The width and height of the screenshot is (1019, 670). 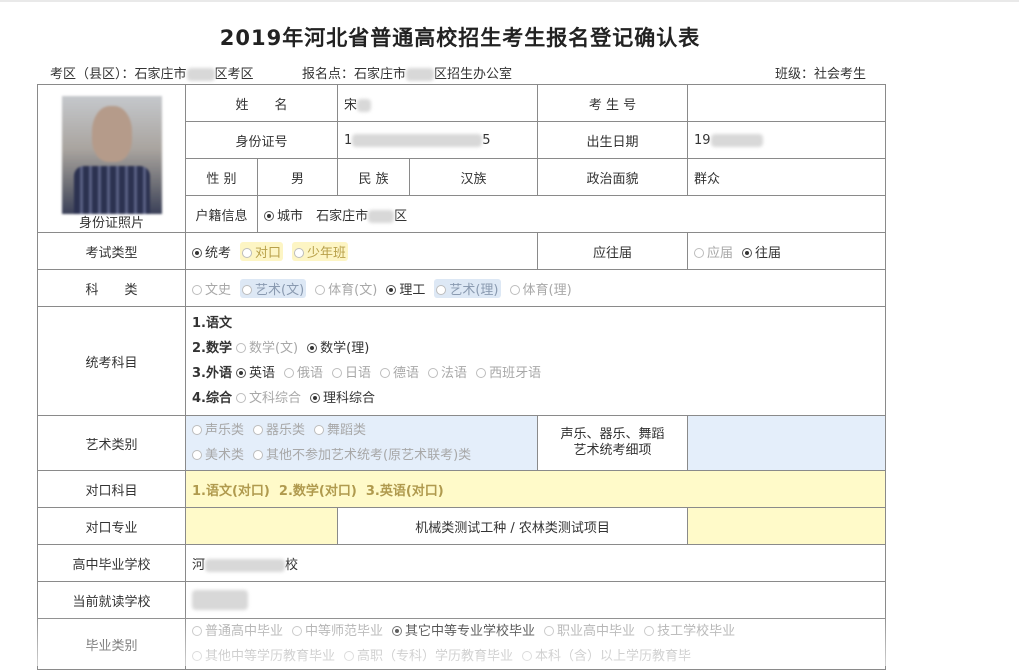 I want to click on radio-option: 文史, so click(x=211, y=288).